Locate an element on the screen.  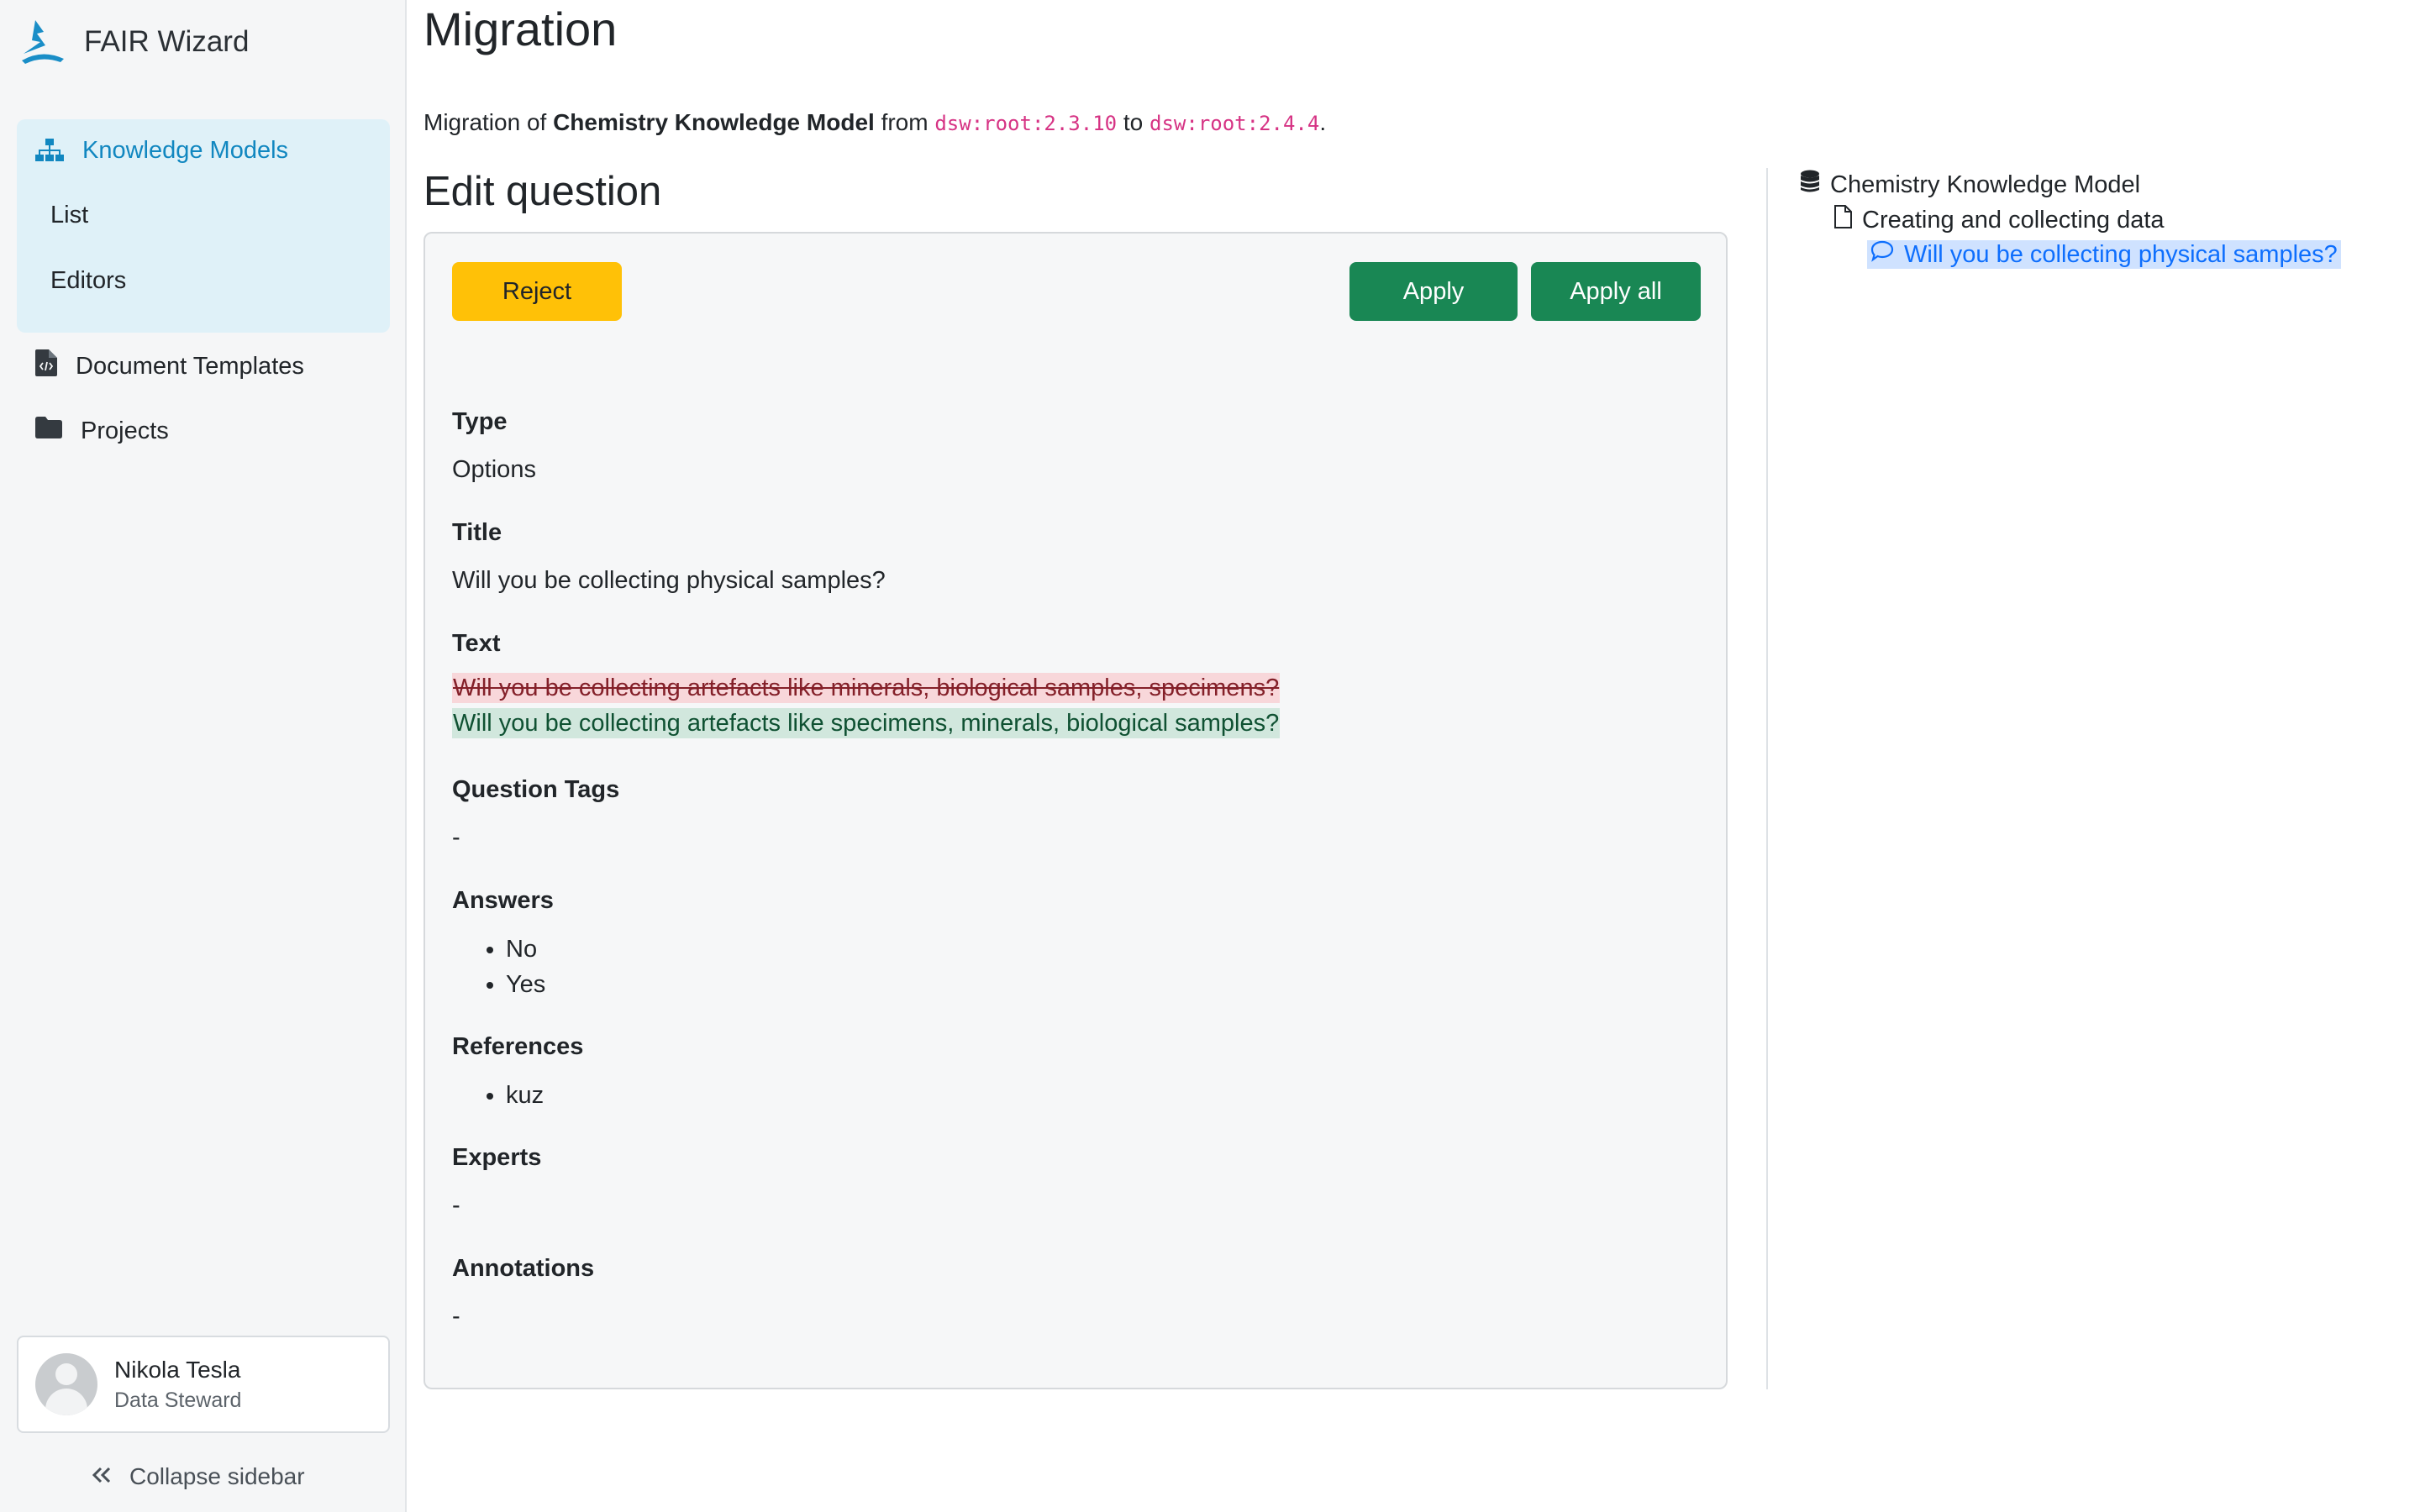
sidebar-subitem-list: List is located at coordinates (69, 215).